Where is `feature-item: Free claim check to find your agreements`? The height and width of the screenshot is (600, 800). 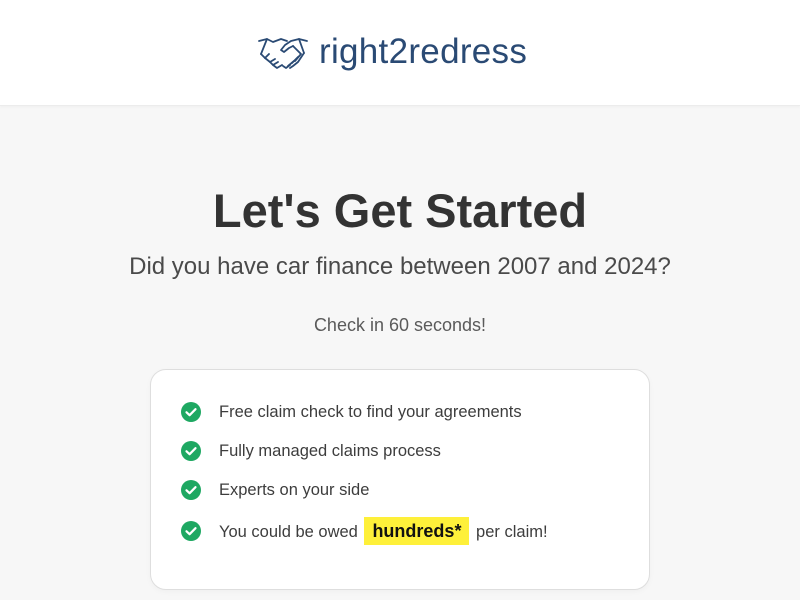
feature-item: Free claim check to find your agreements is located at coordinates (351, 412).